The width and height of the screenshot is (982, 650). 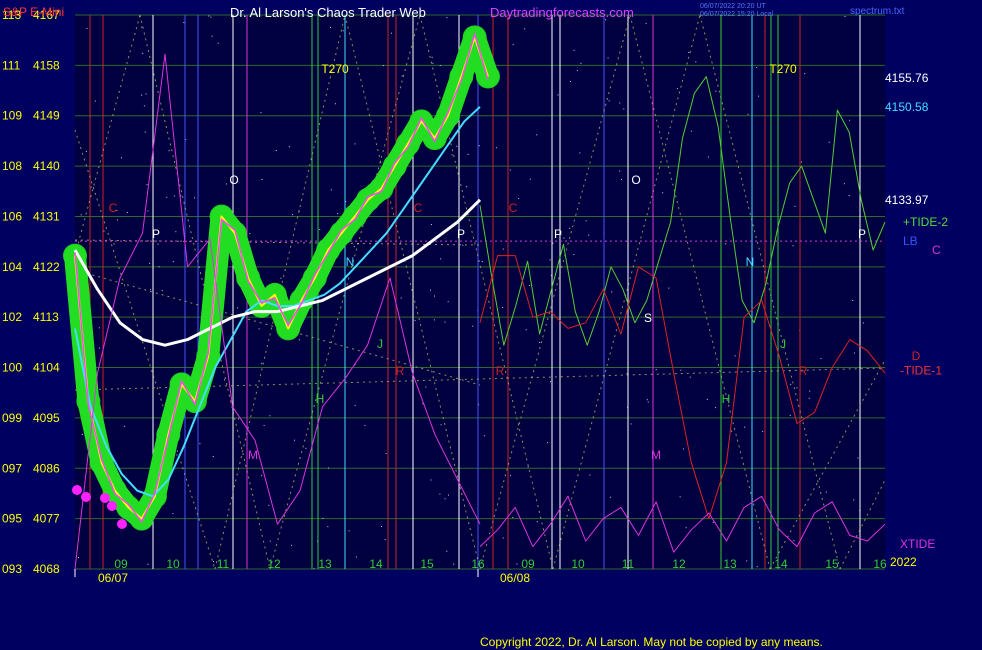 I want to click on x-hour-label: 09, so click(x=121, y=564).